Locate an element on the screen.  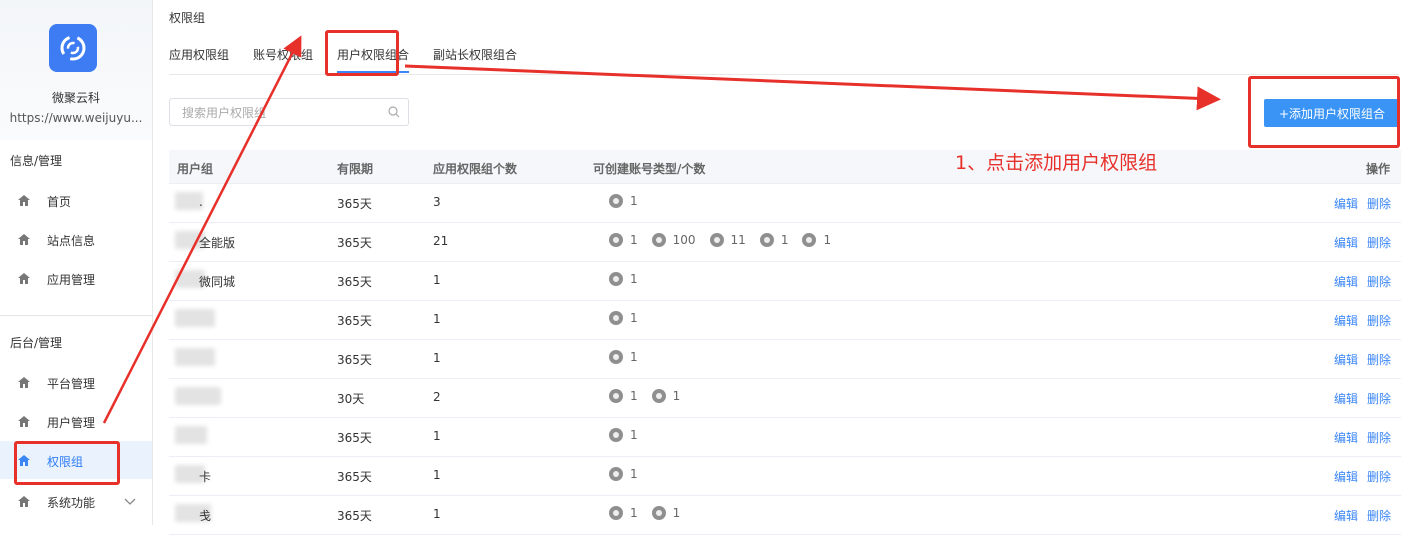
tab-bar: 应用权限组 账号权限组 用户权限组合 副站长权限组合 is located at coordinates (784, 60).